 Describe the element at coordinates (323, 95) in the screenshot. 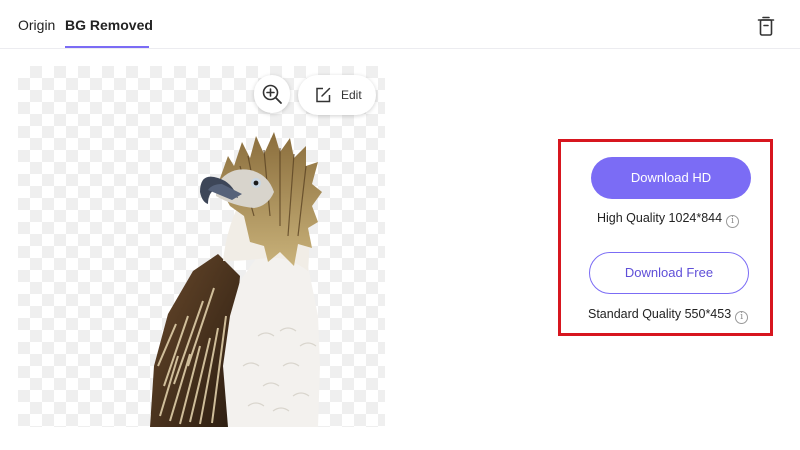

I see `edit-icon` at that location.